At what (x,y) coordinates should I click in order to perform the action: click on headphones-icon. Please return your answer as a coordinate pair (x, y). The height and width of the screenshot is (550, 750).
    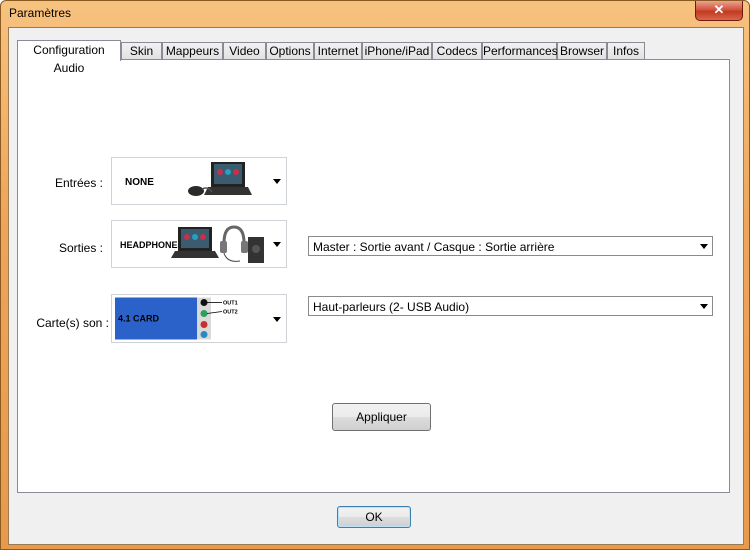
    Looking at the image, I should click on (234, 243).